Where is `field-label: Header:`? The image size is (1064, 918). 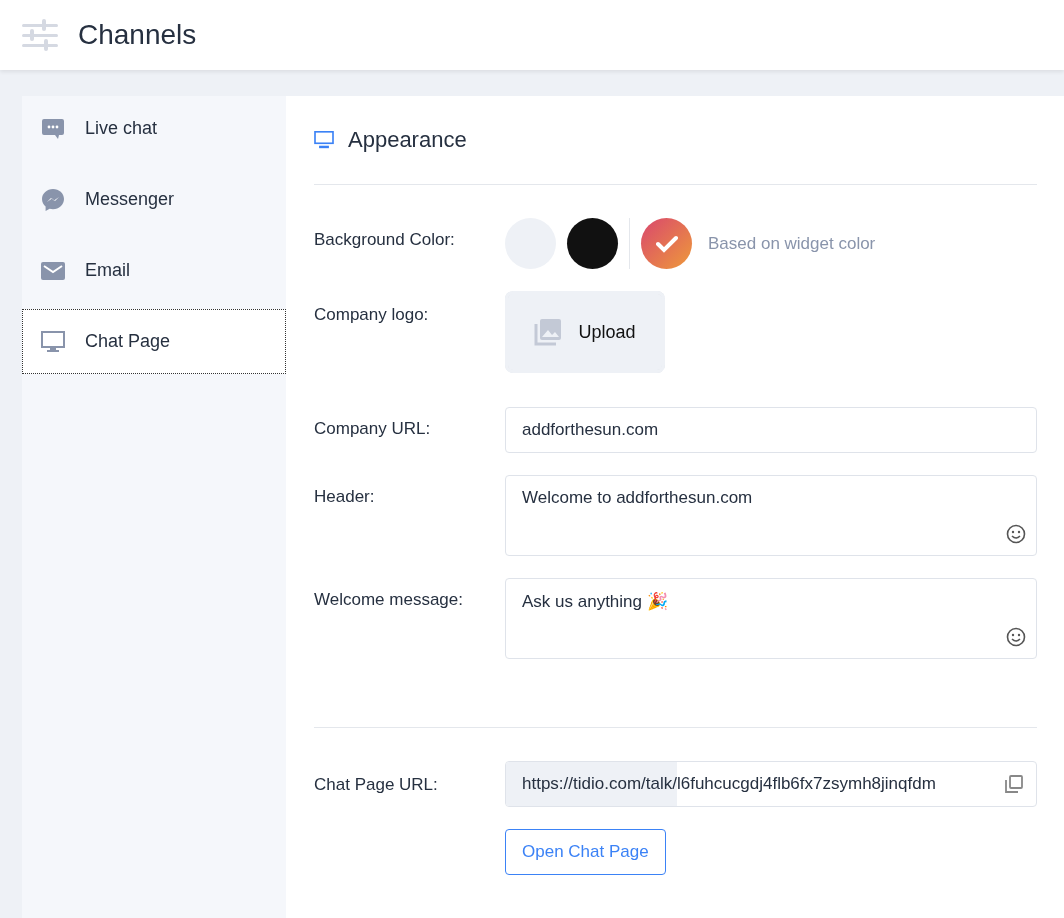
field-label: Header: is located at coordinates (345, 497).